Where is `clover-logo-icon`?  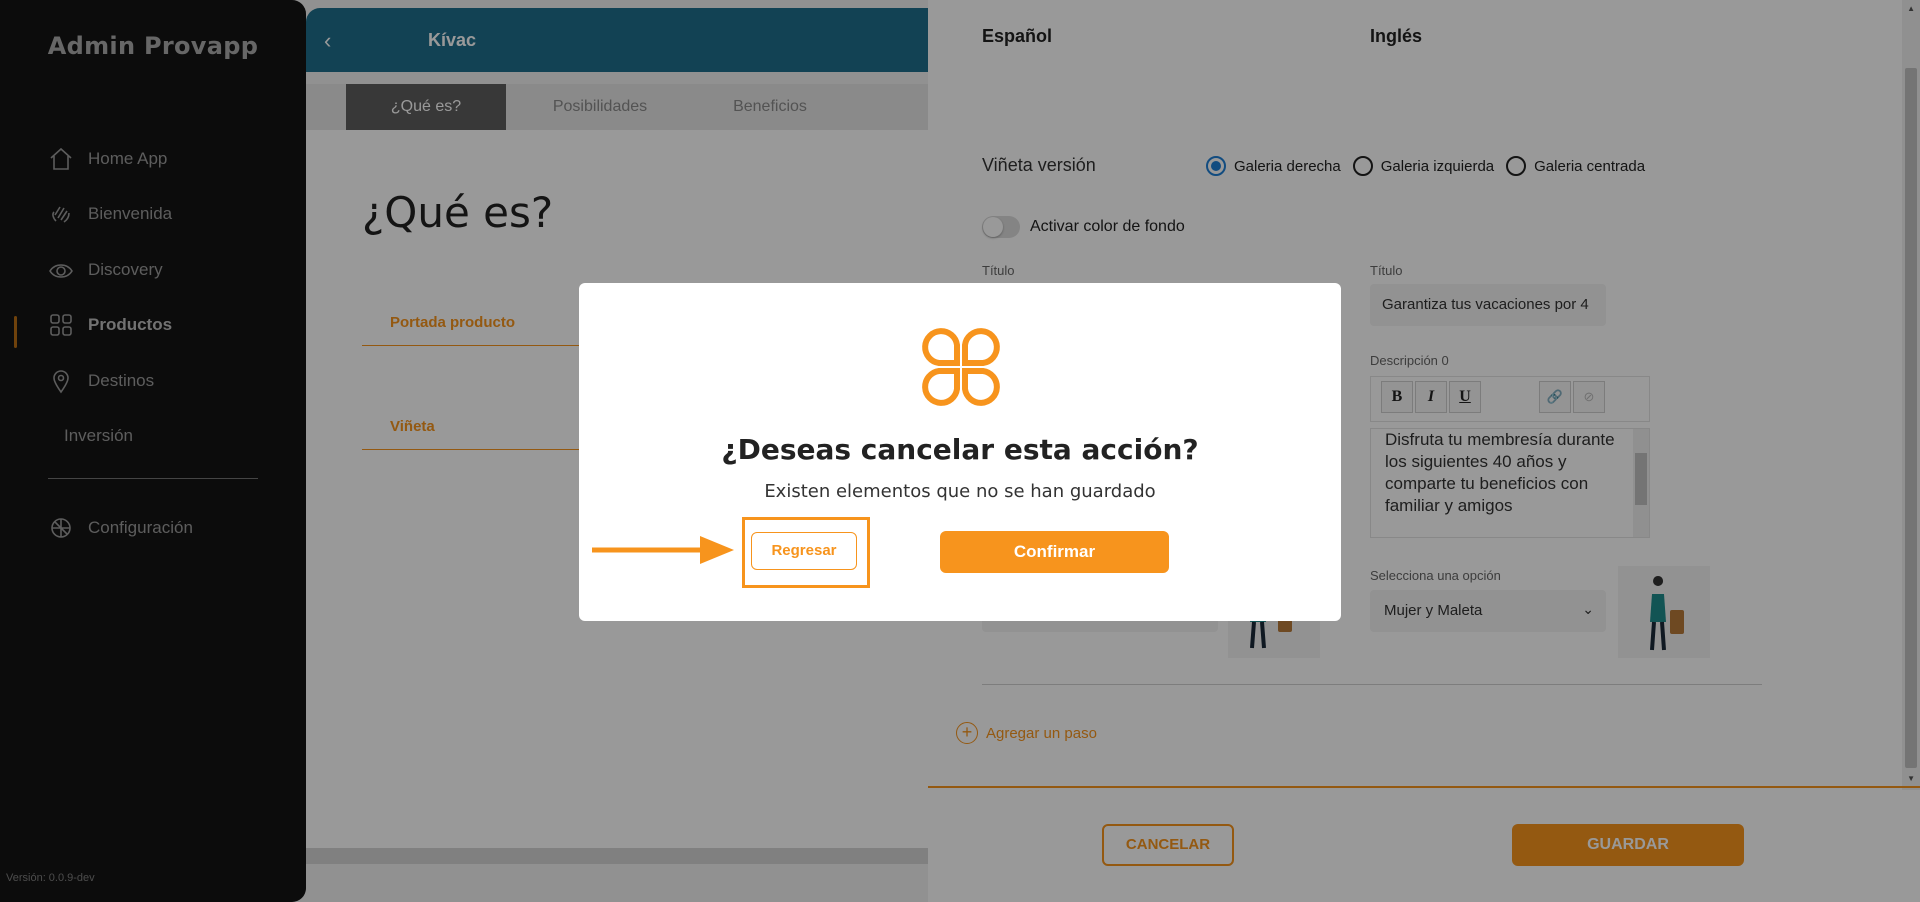
clover-logo-icon is located at coordinates (961, 367).